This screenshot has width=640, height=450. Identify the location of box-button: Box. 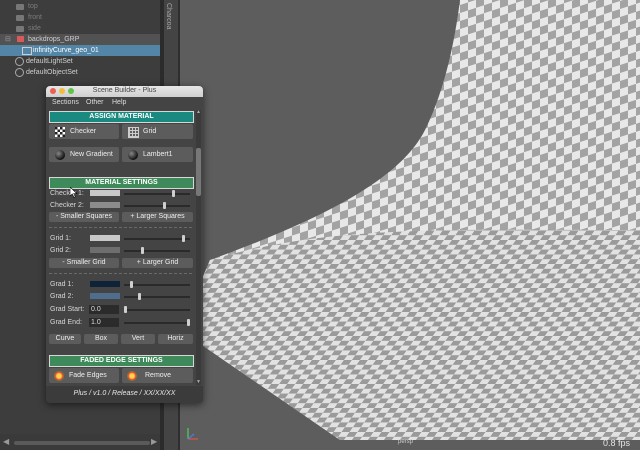
(101, 339).